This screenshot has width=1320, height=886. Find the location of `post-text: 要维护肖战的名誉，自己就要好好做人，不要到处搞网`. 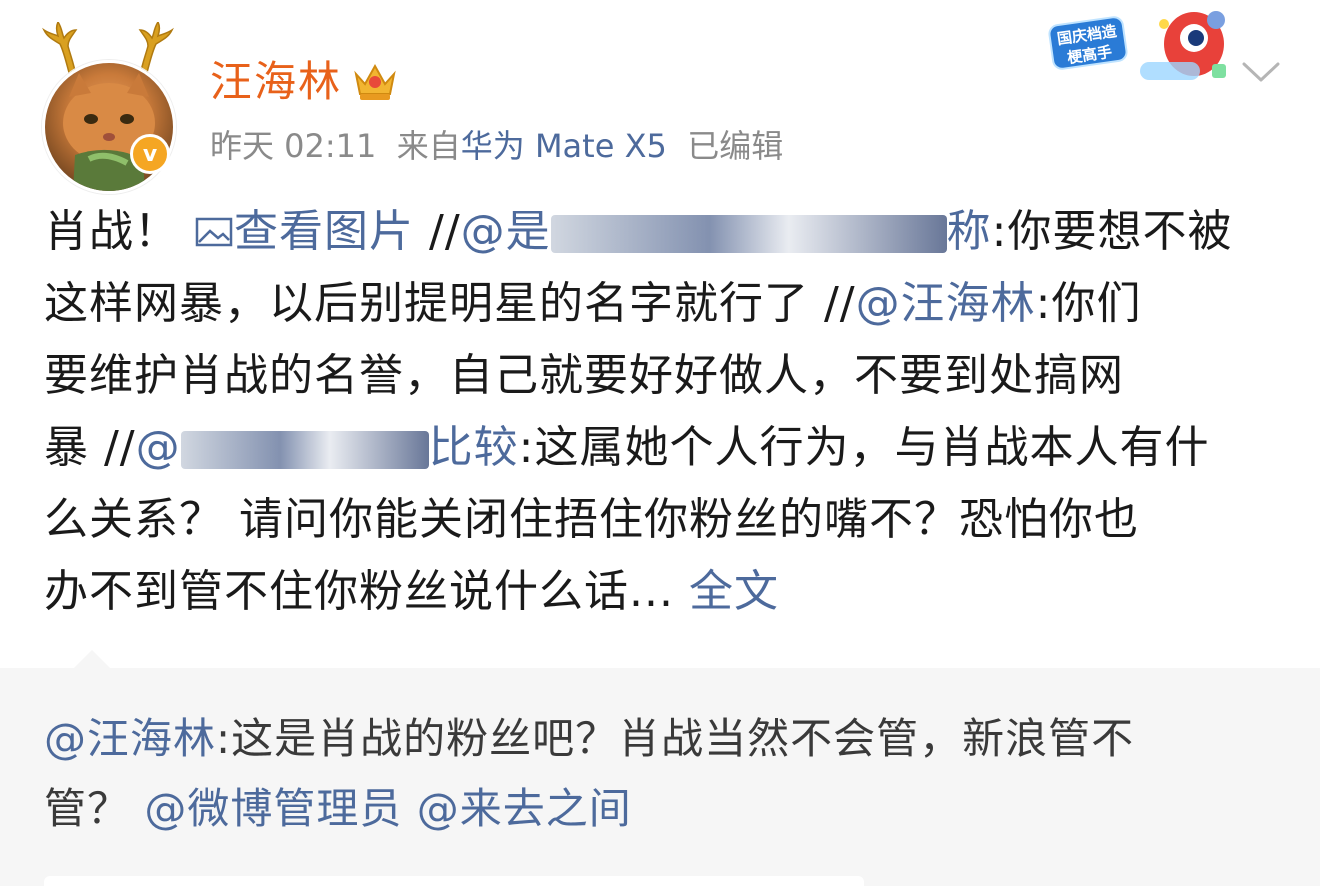

post-text: 要维护肖战的名誉，自己就要好好做人，不要到处搞网 is located at coordinates (584, 375).